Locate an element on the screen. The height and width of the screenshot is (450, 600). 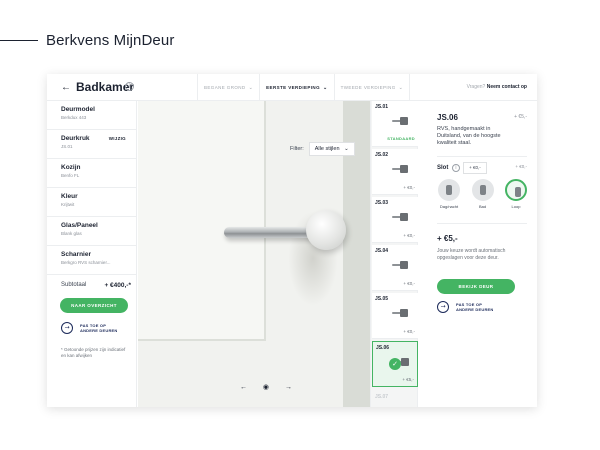
eye-icon: ◉ is located at coordinates (266, 387).